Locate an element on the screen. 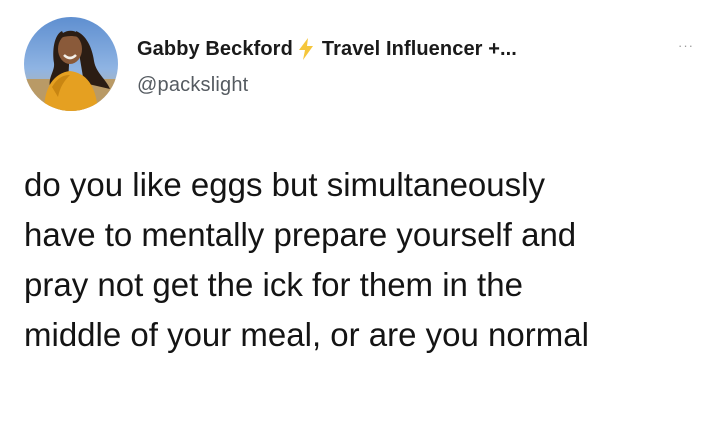 The image size is (715, 436). tweet-text-line: middle of your meal, or are you normal is located at coordinates (306, 334).